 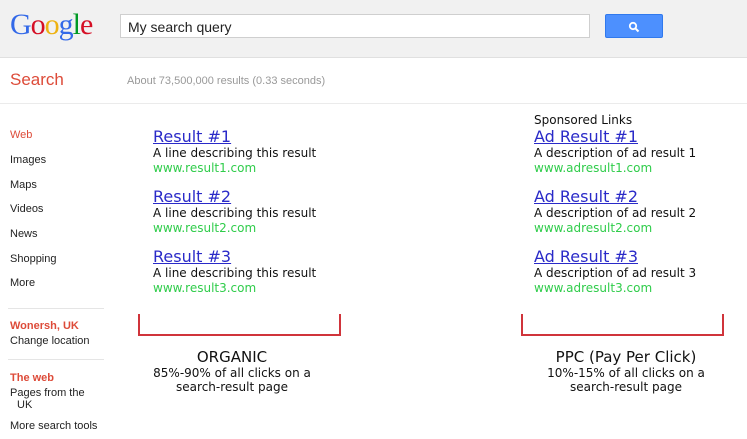 I want to click on organic-caption-line: 85%-90% of all clicks on a, so click(x=232, y=373).